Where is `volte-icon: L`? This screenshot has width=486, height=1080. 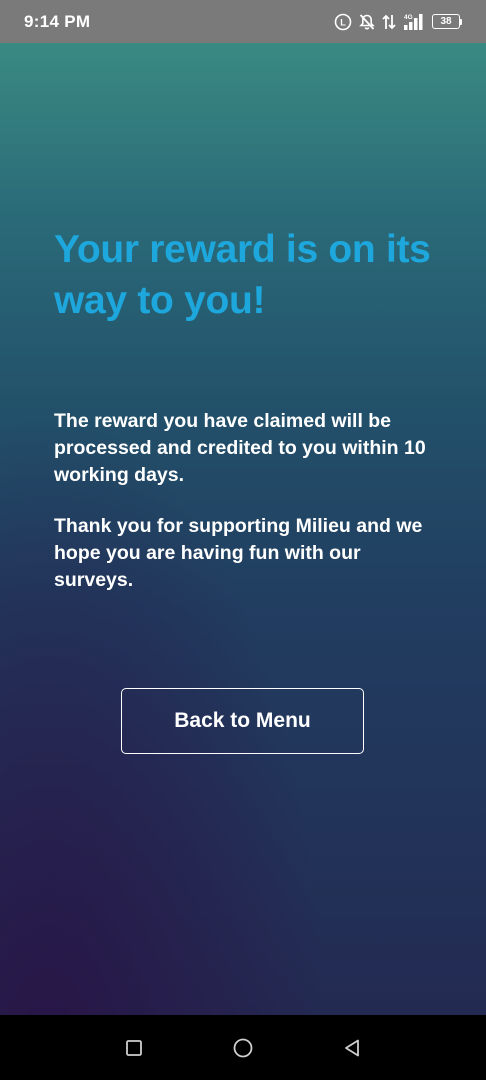
volte-icon: L is located at coordinates (343, 22).